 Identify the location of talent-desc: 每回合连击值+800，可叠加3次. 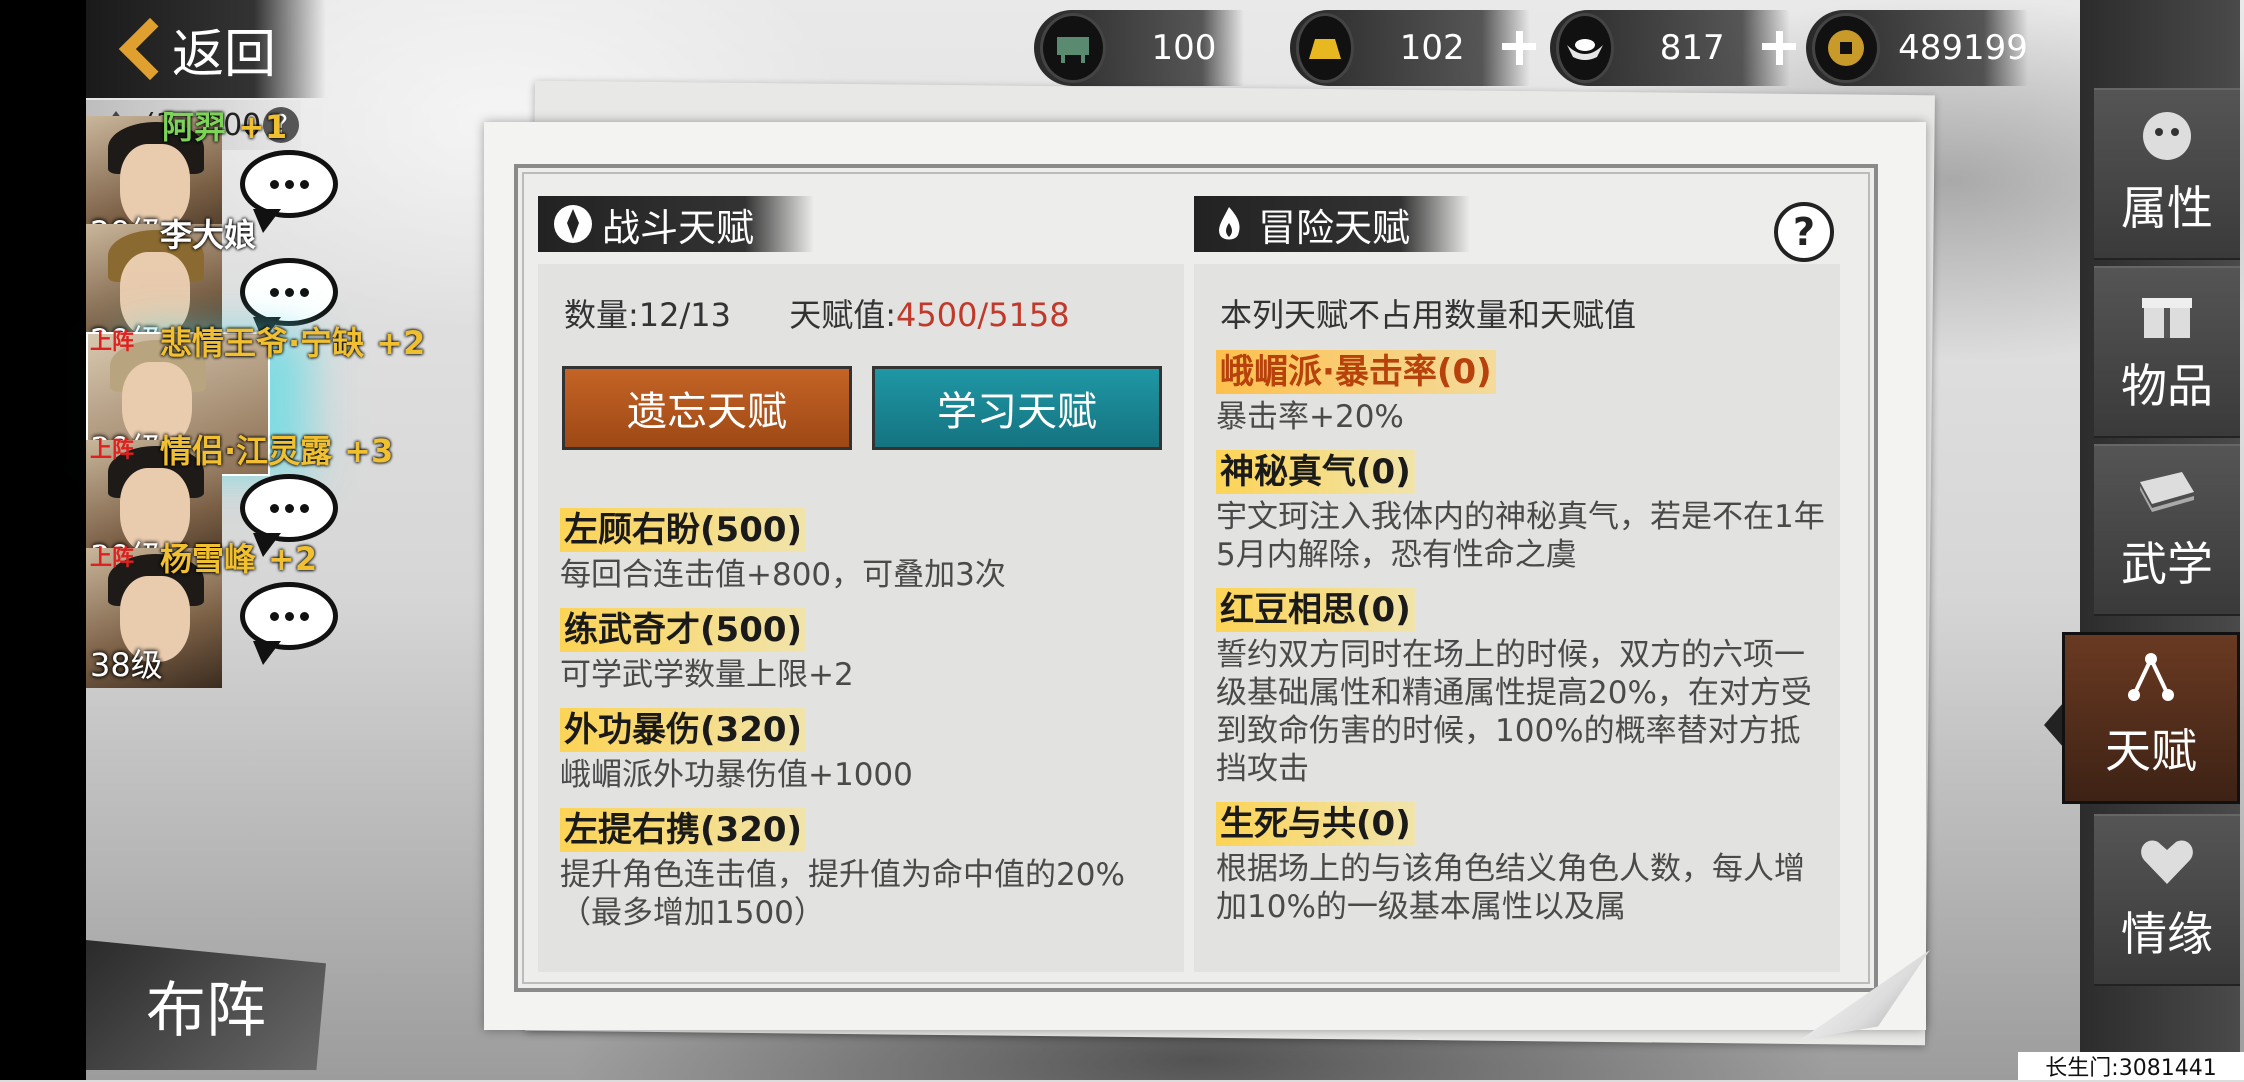
(783, 575).